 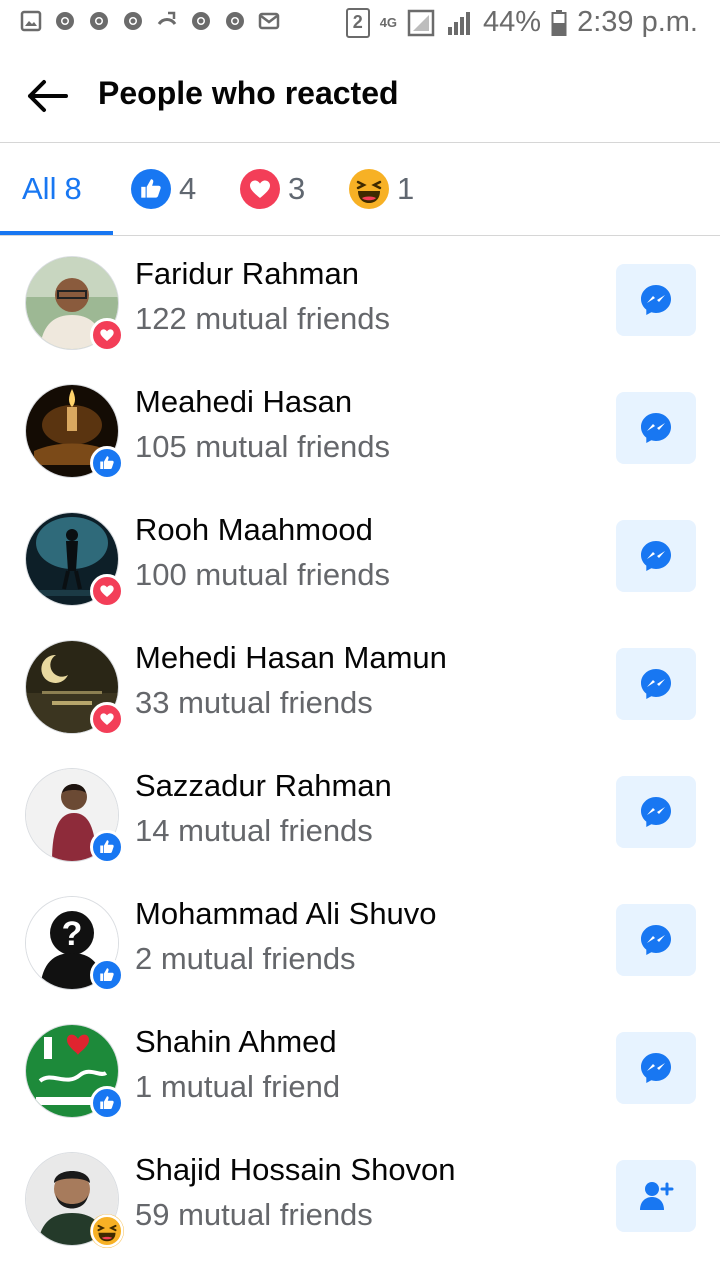 I want to click on signal-icon, so click(x=421, y=22).